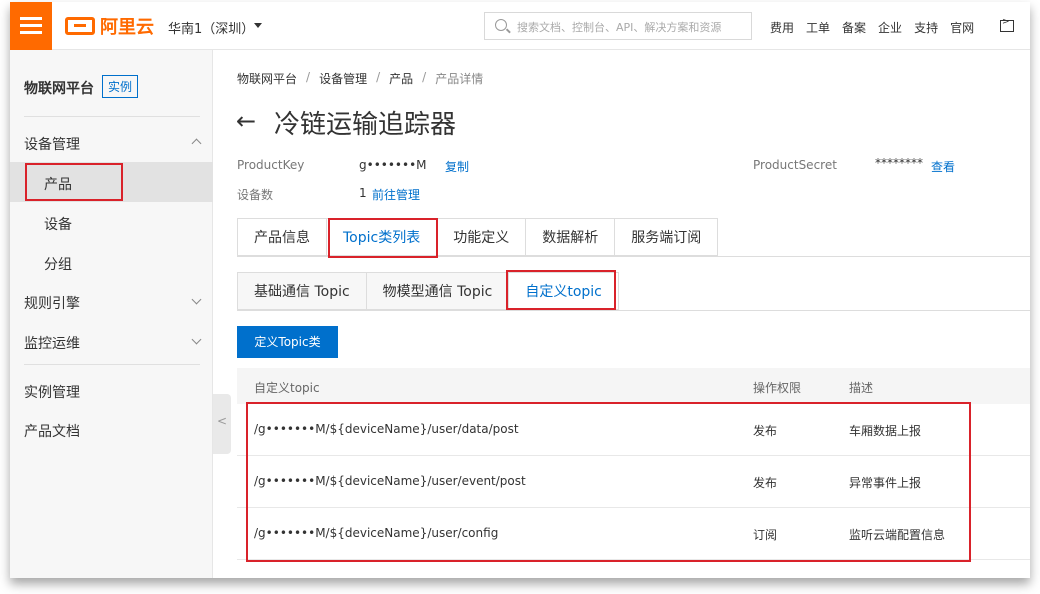 Image resolution: width=1040 pixels, height=594 pixels. What do you see at coordinates (111, 182) in the screenshot?
I see `sidebar-item-product: 产品` at bounding box center [111, 182].